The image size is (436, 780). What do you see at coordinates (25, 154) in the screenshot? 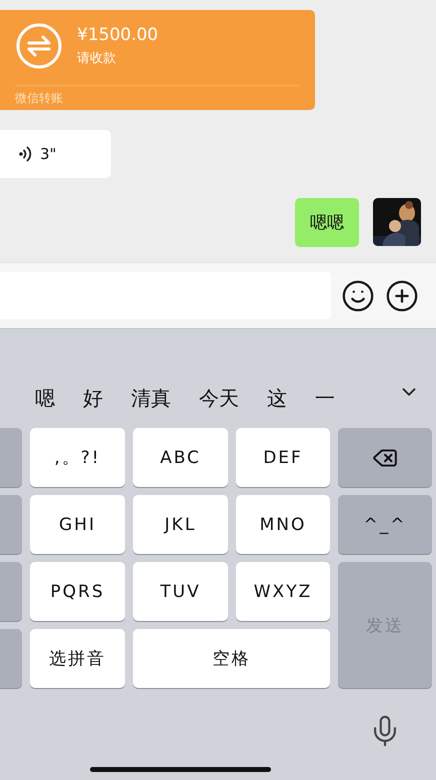
I see `voice-icon` at bounding box center [25, 154].